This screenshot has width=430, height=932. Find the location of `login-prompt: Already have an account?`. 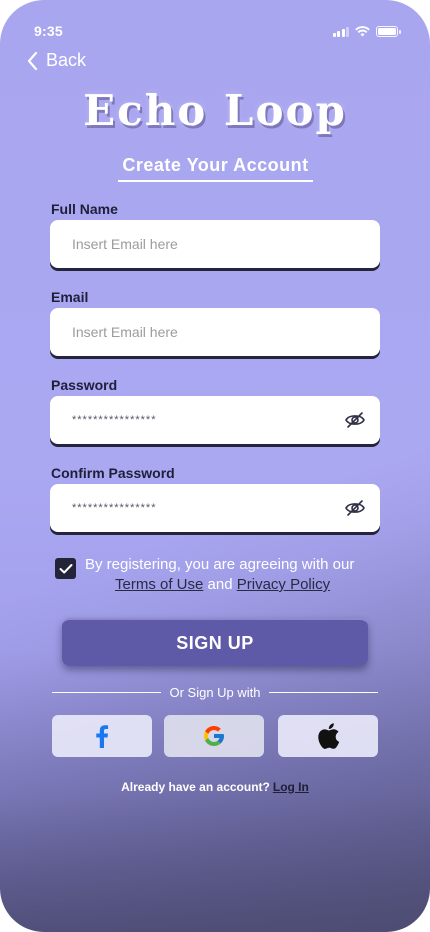

login-prompt: Already have an account? is located at coordinates (195, 787).